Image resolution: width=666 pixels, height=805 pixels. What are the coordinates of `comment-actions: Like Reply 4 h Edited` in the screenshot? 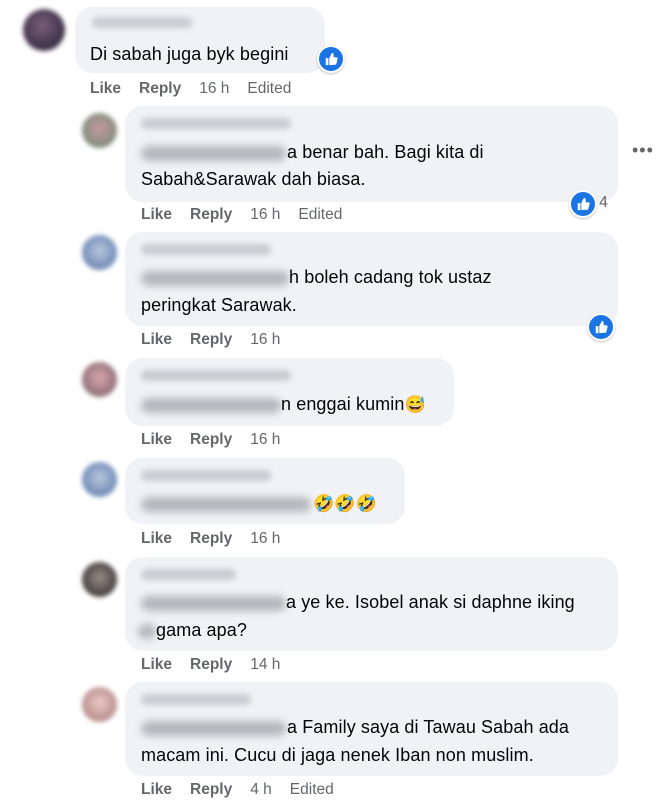 It's located at (246, 790).